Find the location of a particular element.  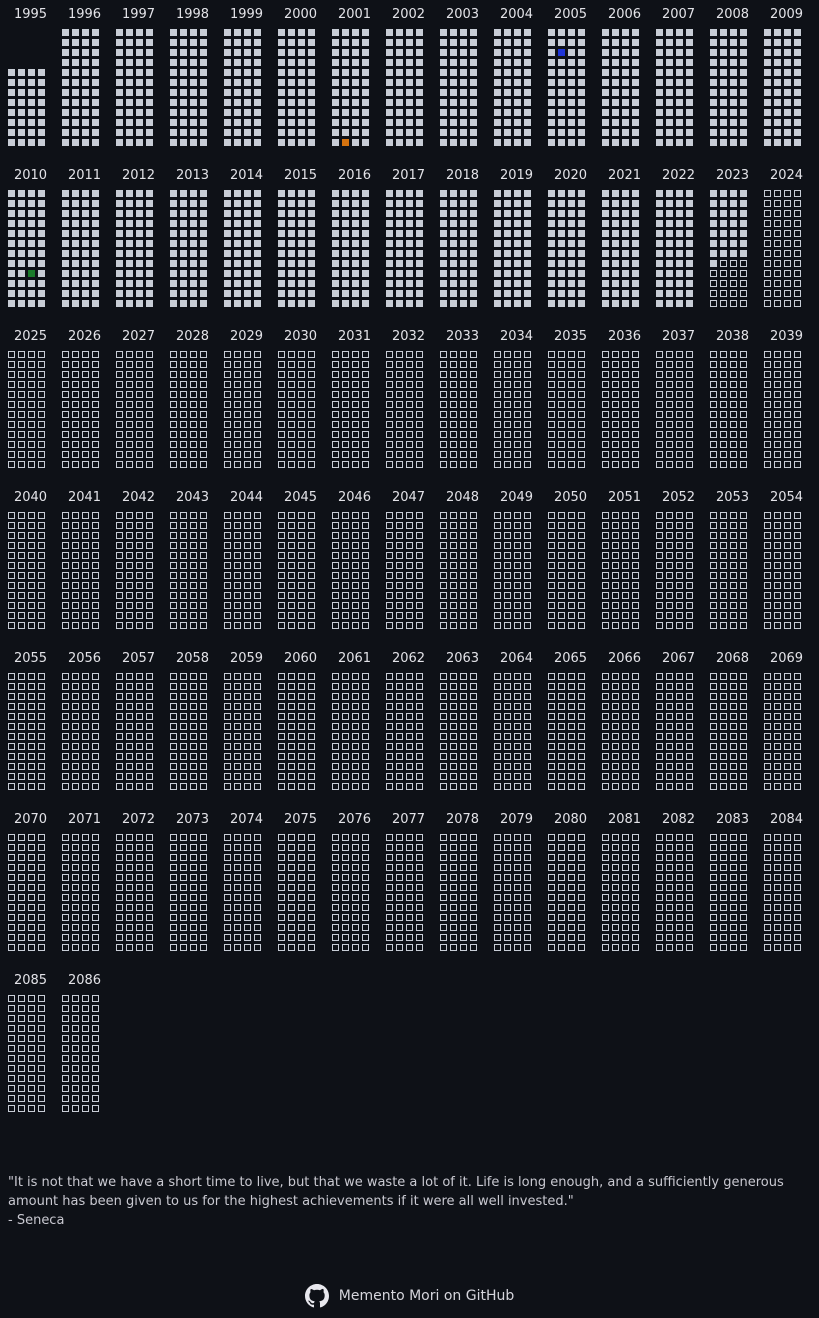

year-label: 2070 is located at coordinates (30, 819).